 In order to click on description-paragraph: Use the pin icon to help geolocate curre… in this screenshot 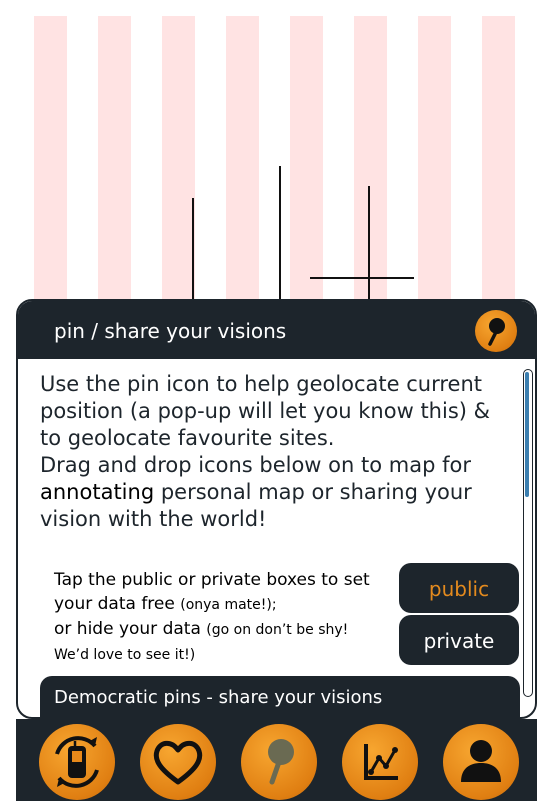, I will do `click(265, 411)`.